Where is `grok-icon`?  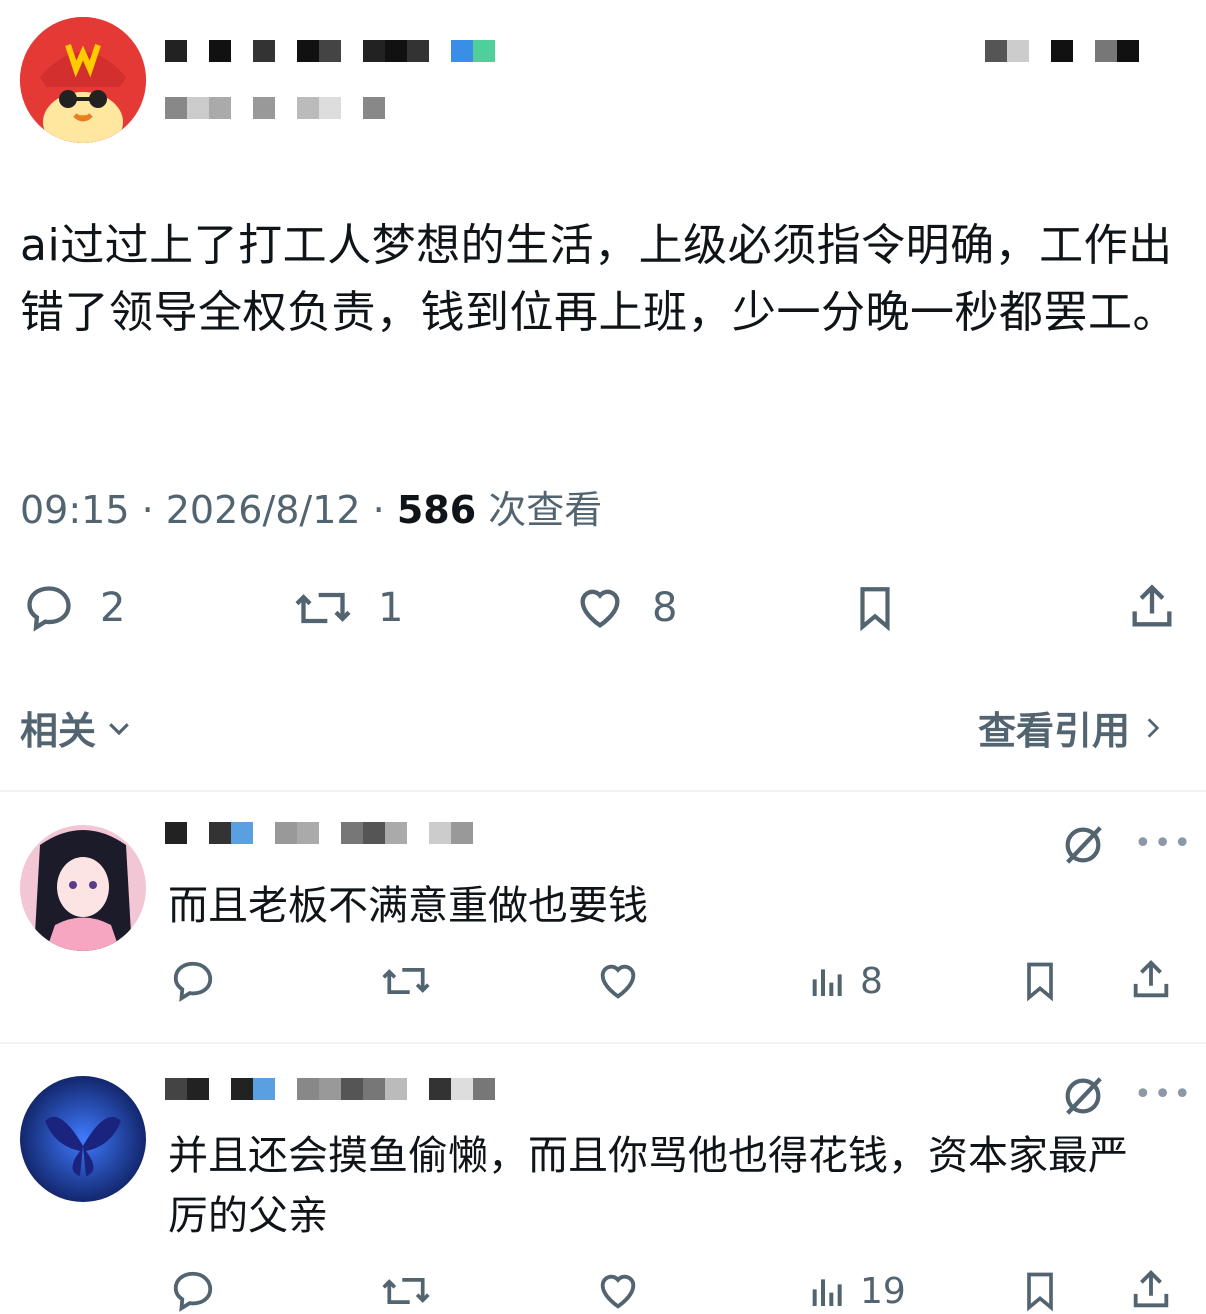
grok-icon is located at coordinates (1083, 845).